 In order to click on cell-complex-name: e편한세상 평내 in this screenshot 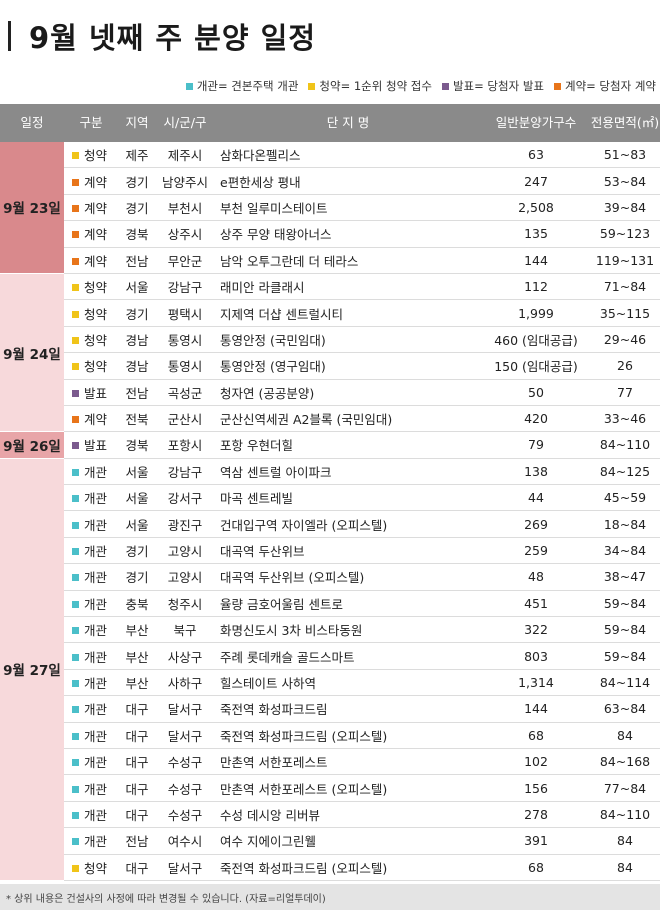, I will do `click(348, 181)`.